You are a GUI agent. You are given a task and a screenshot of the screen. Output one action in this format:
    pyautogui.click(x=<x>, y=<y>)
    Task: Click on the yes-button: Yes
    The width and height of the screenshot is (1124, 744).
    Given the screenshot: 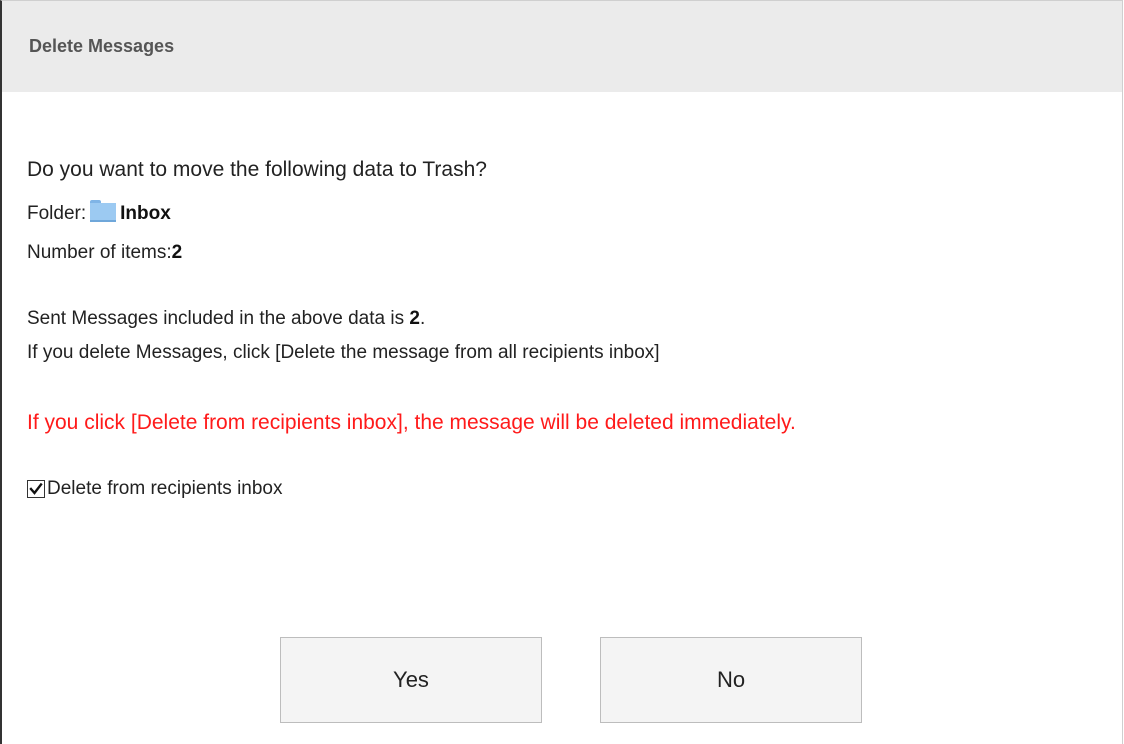 What is the action you would take?
    pyautogui.click(x=411, y=680)
    